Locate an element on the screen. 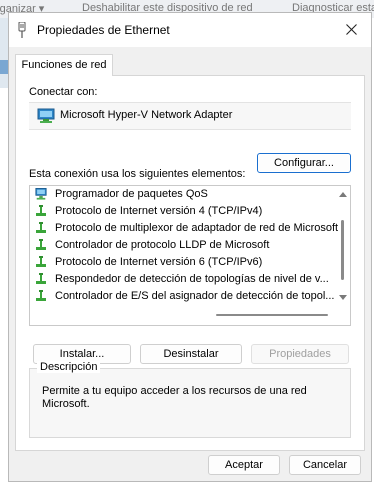 Image resolution: width=374 pixels, height=482 pixels. vertical-scrollbar-thumb is located at coordinates (342, 250).